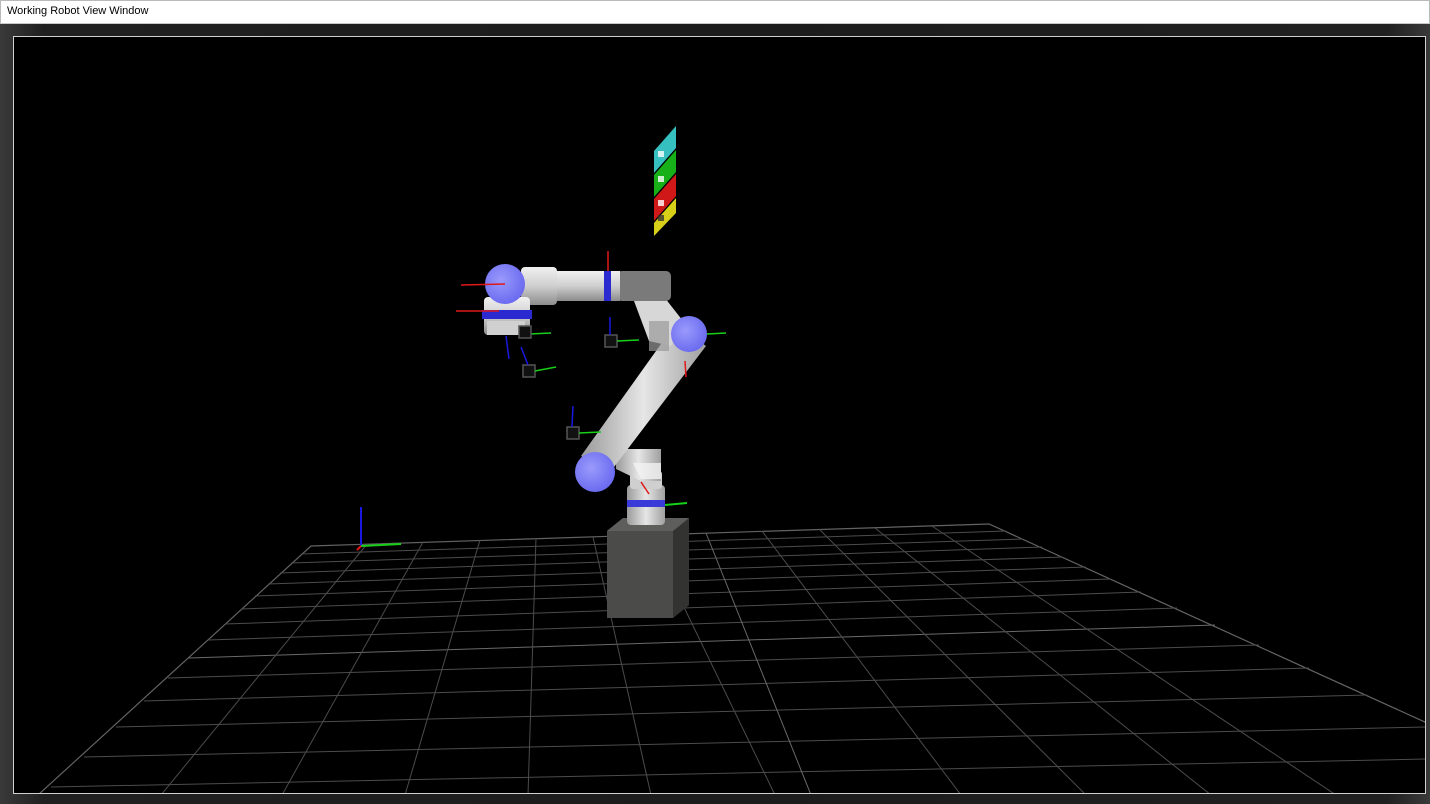 Image resolution: width=1430 pixels, height=804 pixels. Describe the element at coordinates (715, 12) in the screenshot. I see `title-bar: Working Robot View Window` at that location.